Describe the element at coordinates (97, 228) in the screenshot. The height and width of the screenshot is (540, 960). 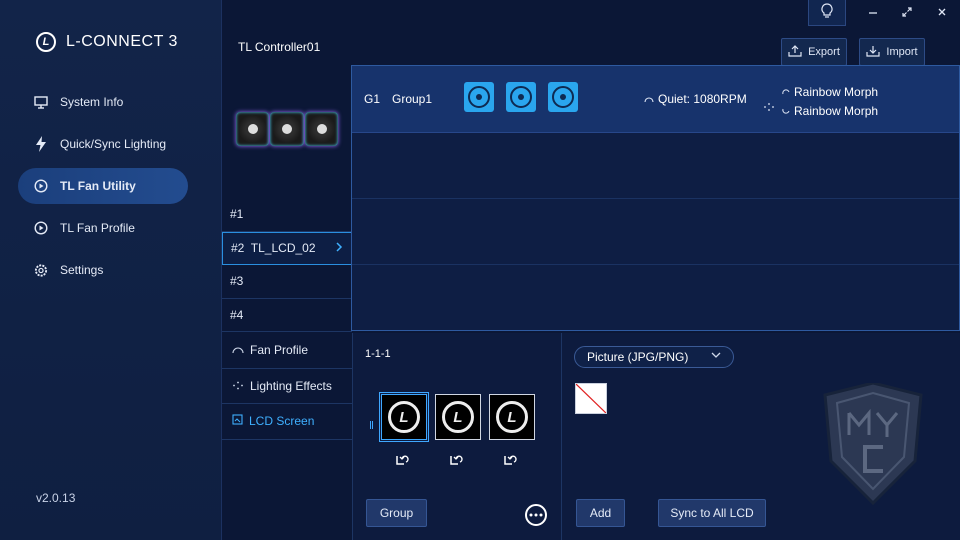
I see `nav-label: TL Fan Profile` at that location.